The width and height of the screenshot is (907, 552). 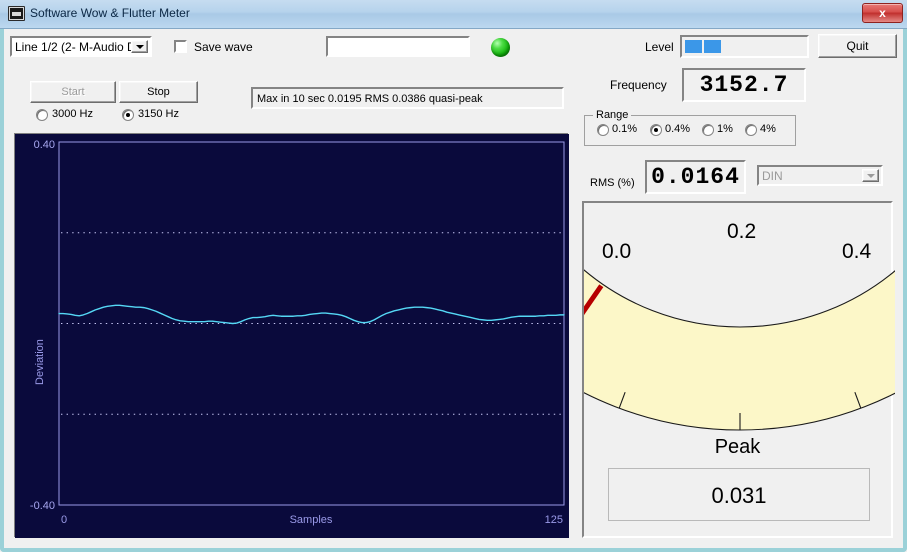 What do you see at coordinates (72, 114) in the screenshot?
I see `freq-radio-3000-label: 3000 Hz` at bounding box center [72, 114].